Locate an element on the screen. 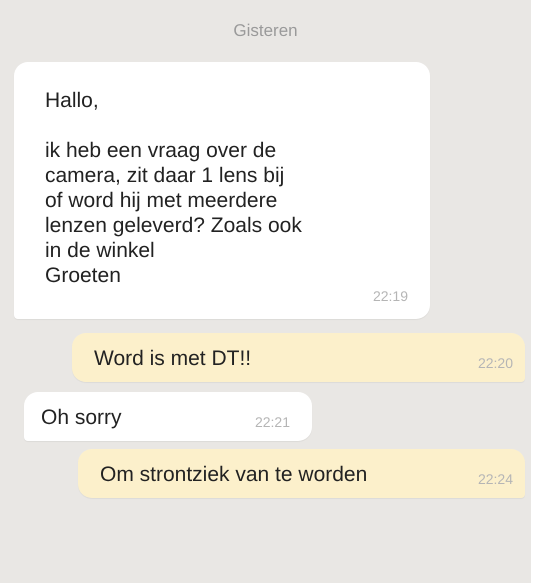  message-time: 22:20 is located at coordinates (495, 363).